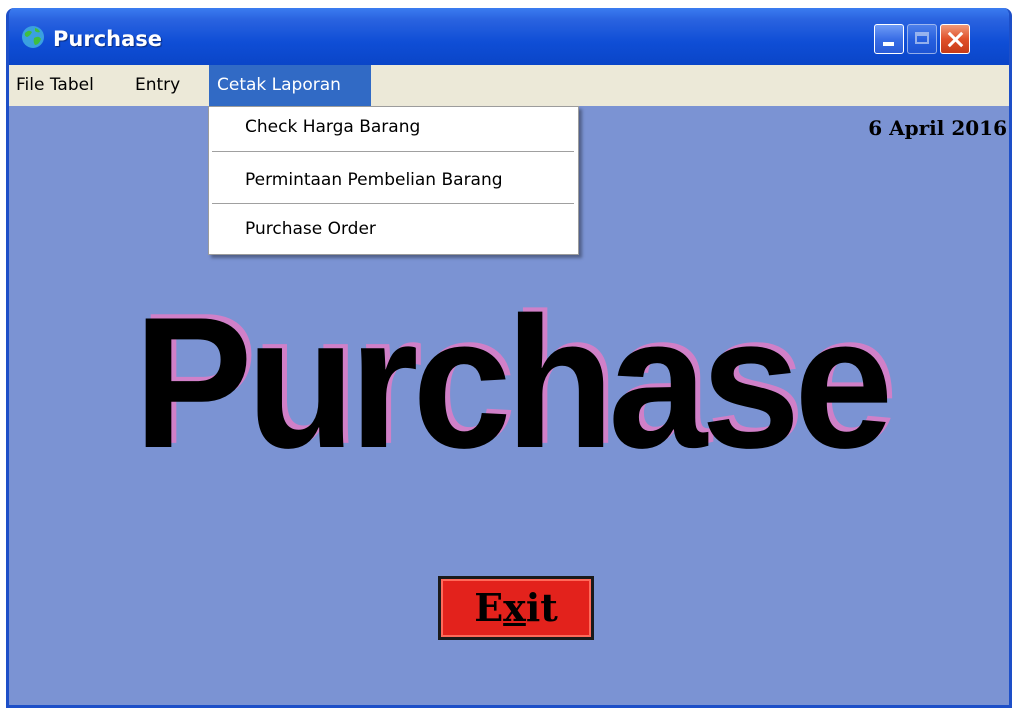  I want to click on minimize-button, so click(889, 39).